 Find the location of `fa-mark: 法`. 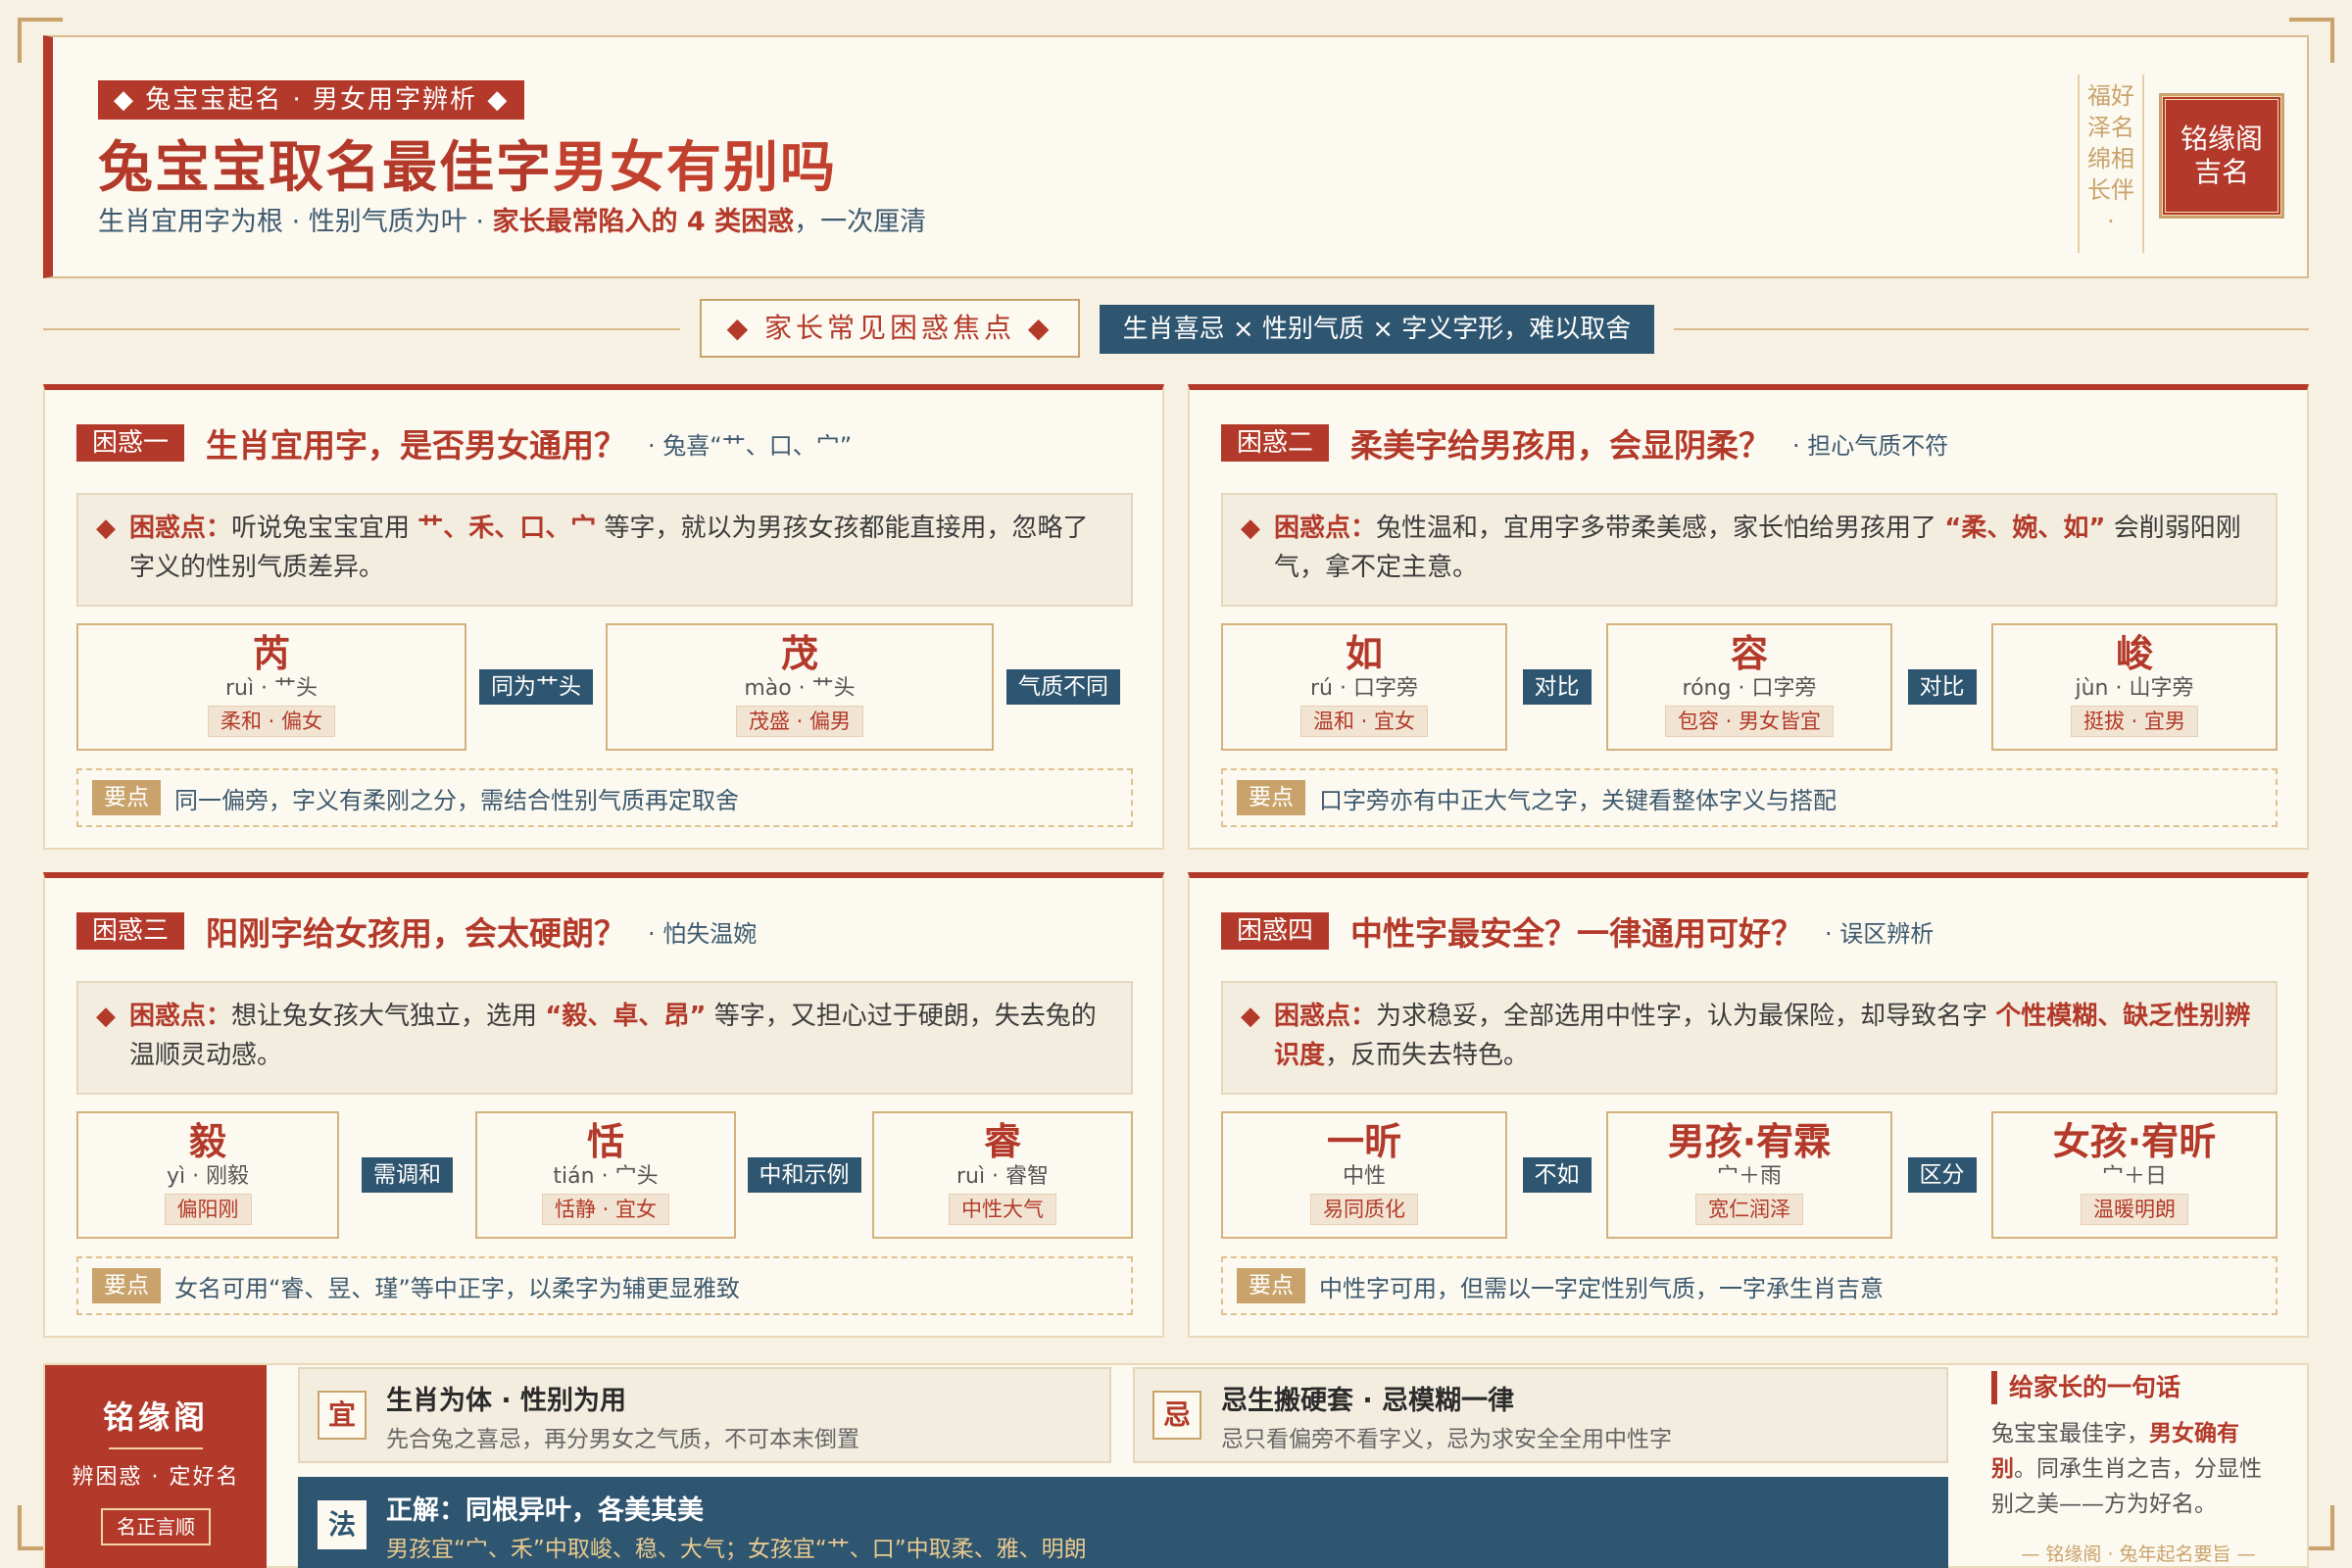

fa-mark: 法 is located at coordinates (342, 1524).